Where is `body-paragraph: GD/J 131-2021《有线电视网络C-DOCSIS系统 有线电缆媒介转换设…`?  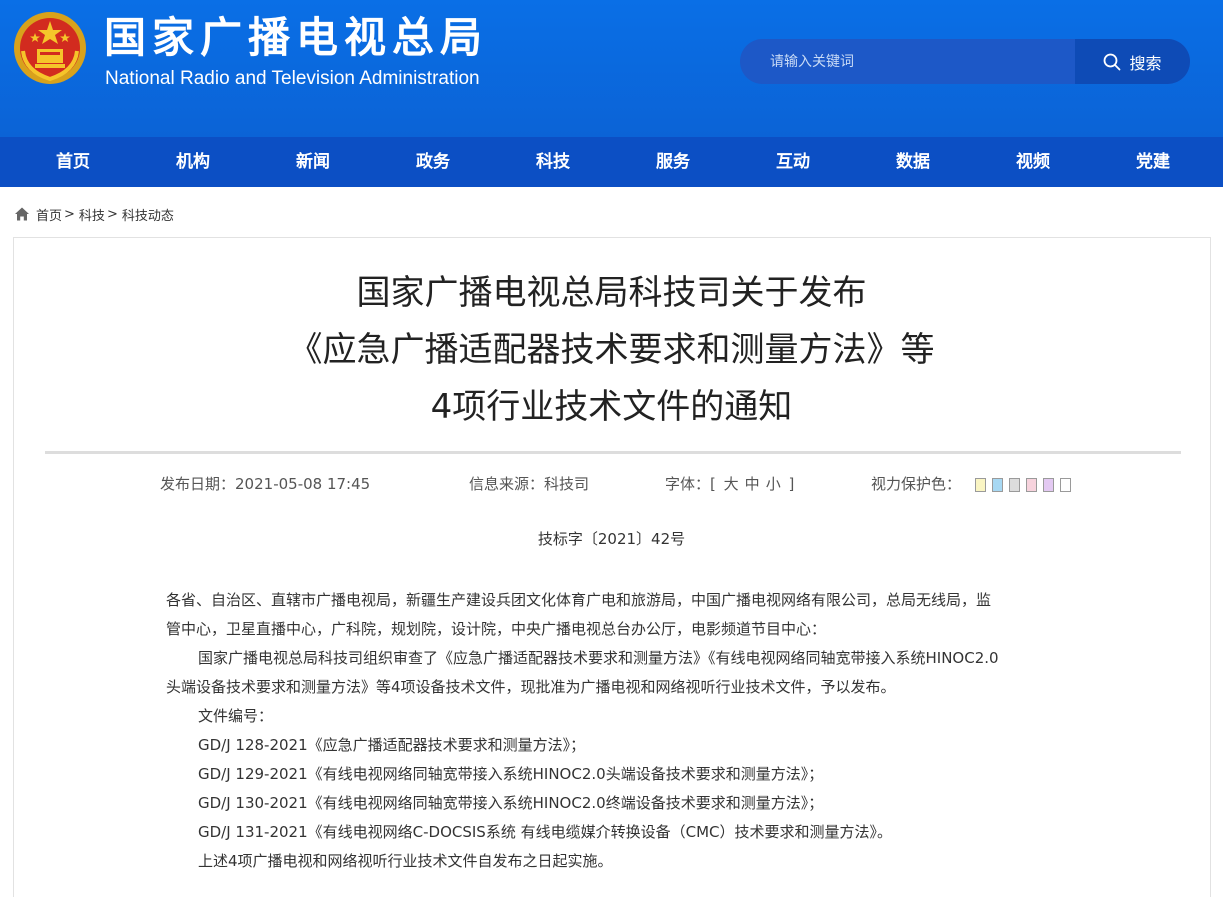
body-paragraph: GD/J 131-2021《有线电视网络C-DOCSIS系统 有线电缆媒介转换设… is located at coordinates (545, 832).